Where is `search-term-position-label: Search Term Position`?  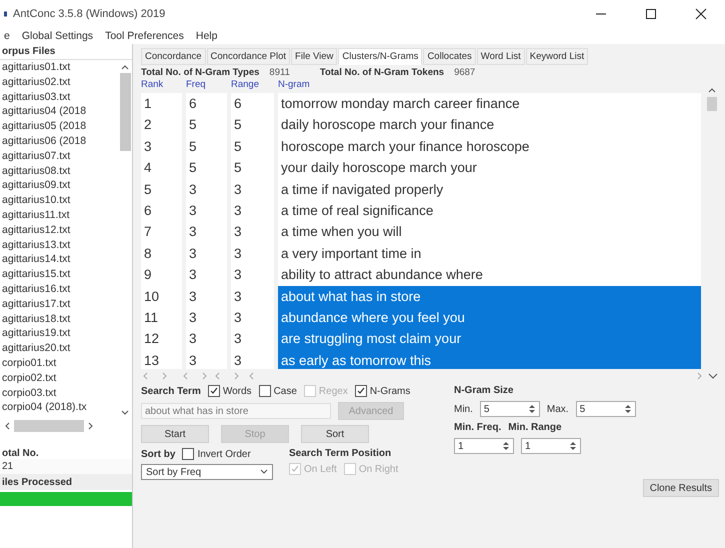
search-term-position-label: Search Term Position is located at coordinates (340, 453).